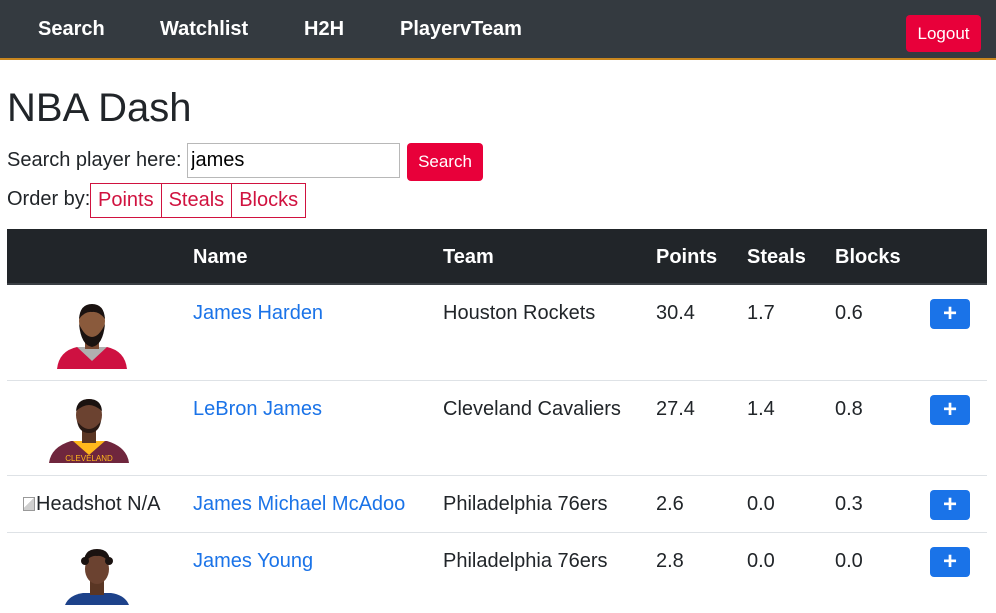 This screenshot has height=613, width=996. I want to click on search-input, so click(293, 160).